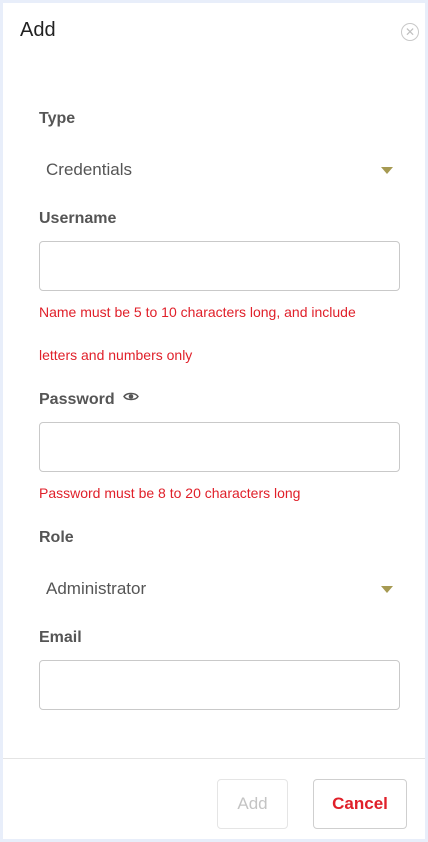 Image resolution: width=428 pixels, height=842 pixels. Describe the element at coordinates (89, 169) in the screenshot. I see `type-select-value: Credentials` at that location.